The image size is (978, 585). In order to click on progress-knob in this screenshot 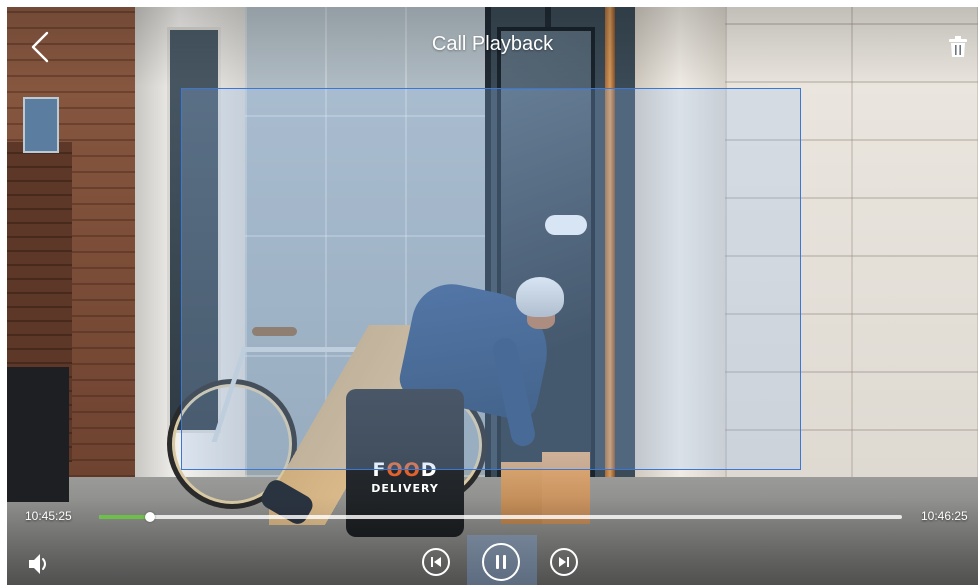, I will do `click(149, 517)`.